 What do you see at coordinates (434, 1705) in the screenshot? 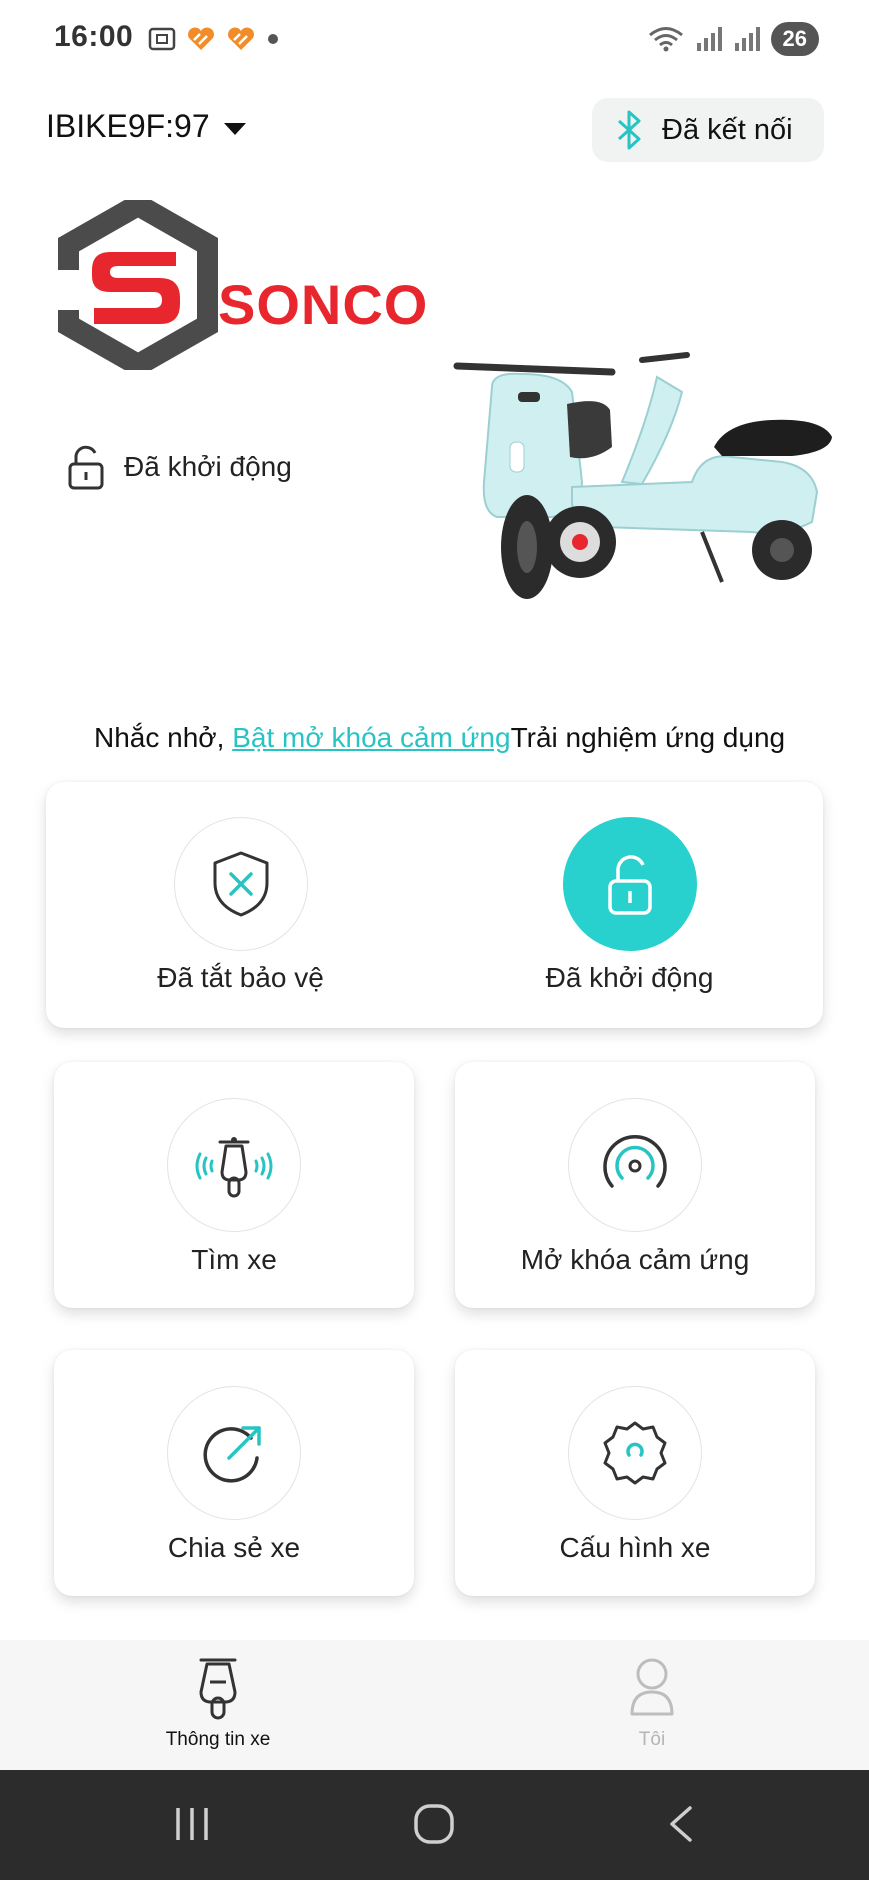
I see `bottom-tab-bar: Thông tin xe Tôi` at bounding box center [434, 1705].